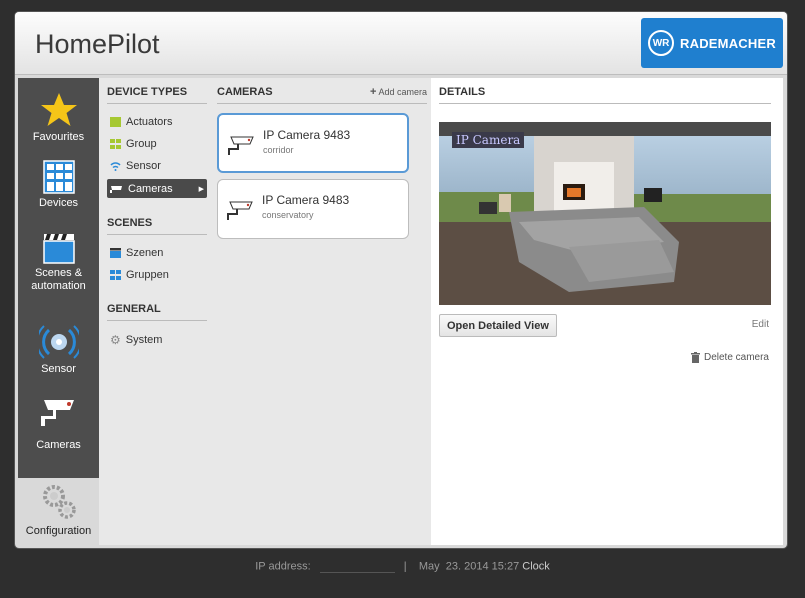 The image size is (805, 598). Describe the element at coordinates (97, 44) in the screenshot. I see `app-title: HomePilot` at that location.